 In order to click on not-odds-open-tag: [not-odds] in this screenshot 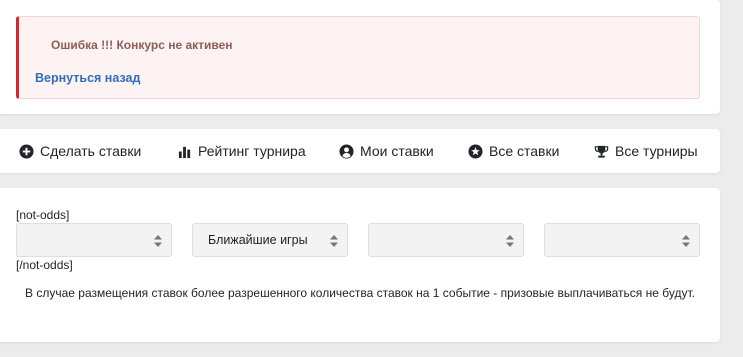, I will do `click(43, 215)`.